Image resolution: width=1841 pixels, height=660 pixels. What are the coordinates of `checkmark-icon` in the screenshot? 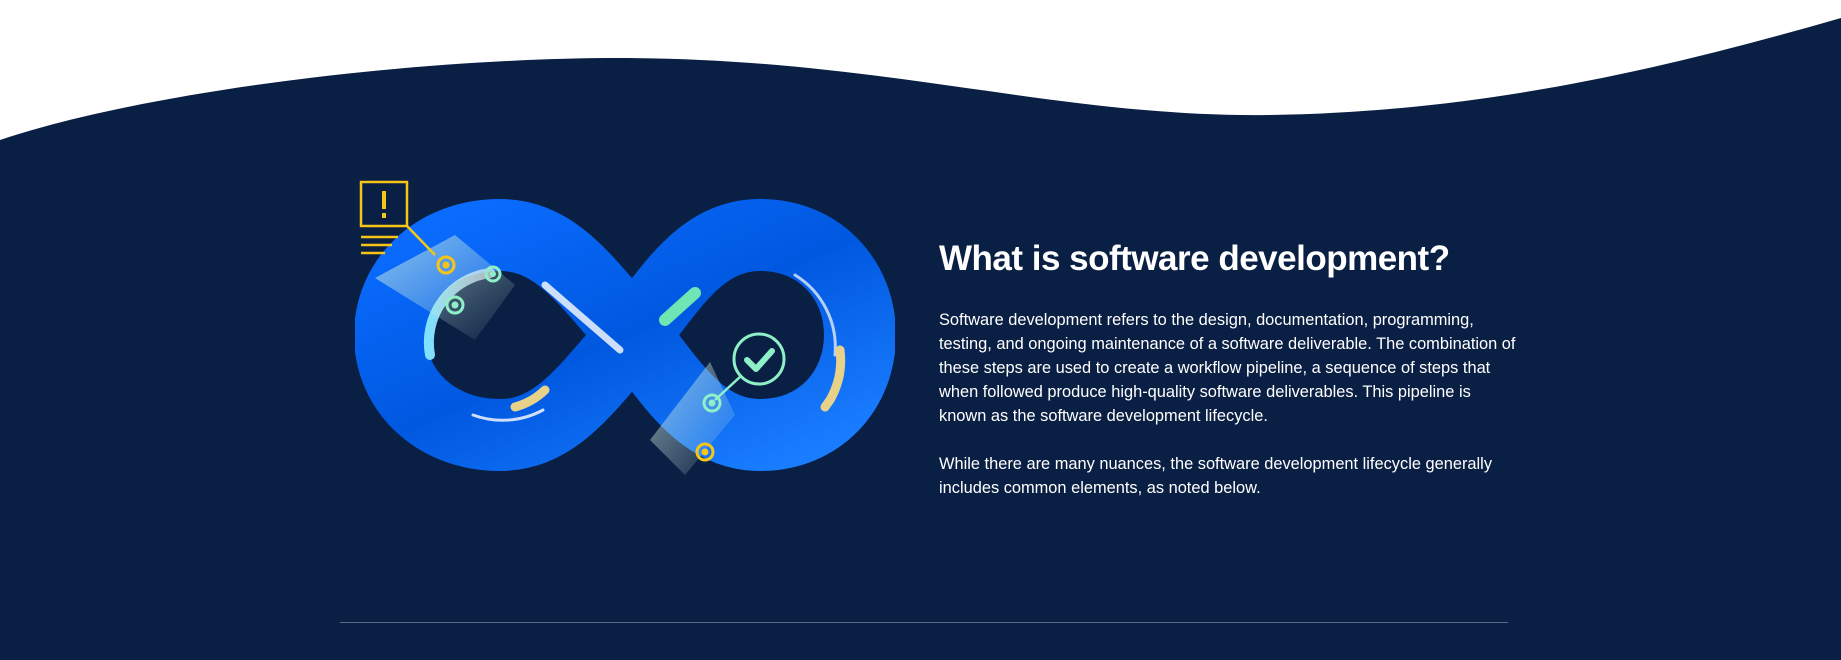 It's located at (750, 366).